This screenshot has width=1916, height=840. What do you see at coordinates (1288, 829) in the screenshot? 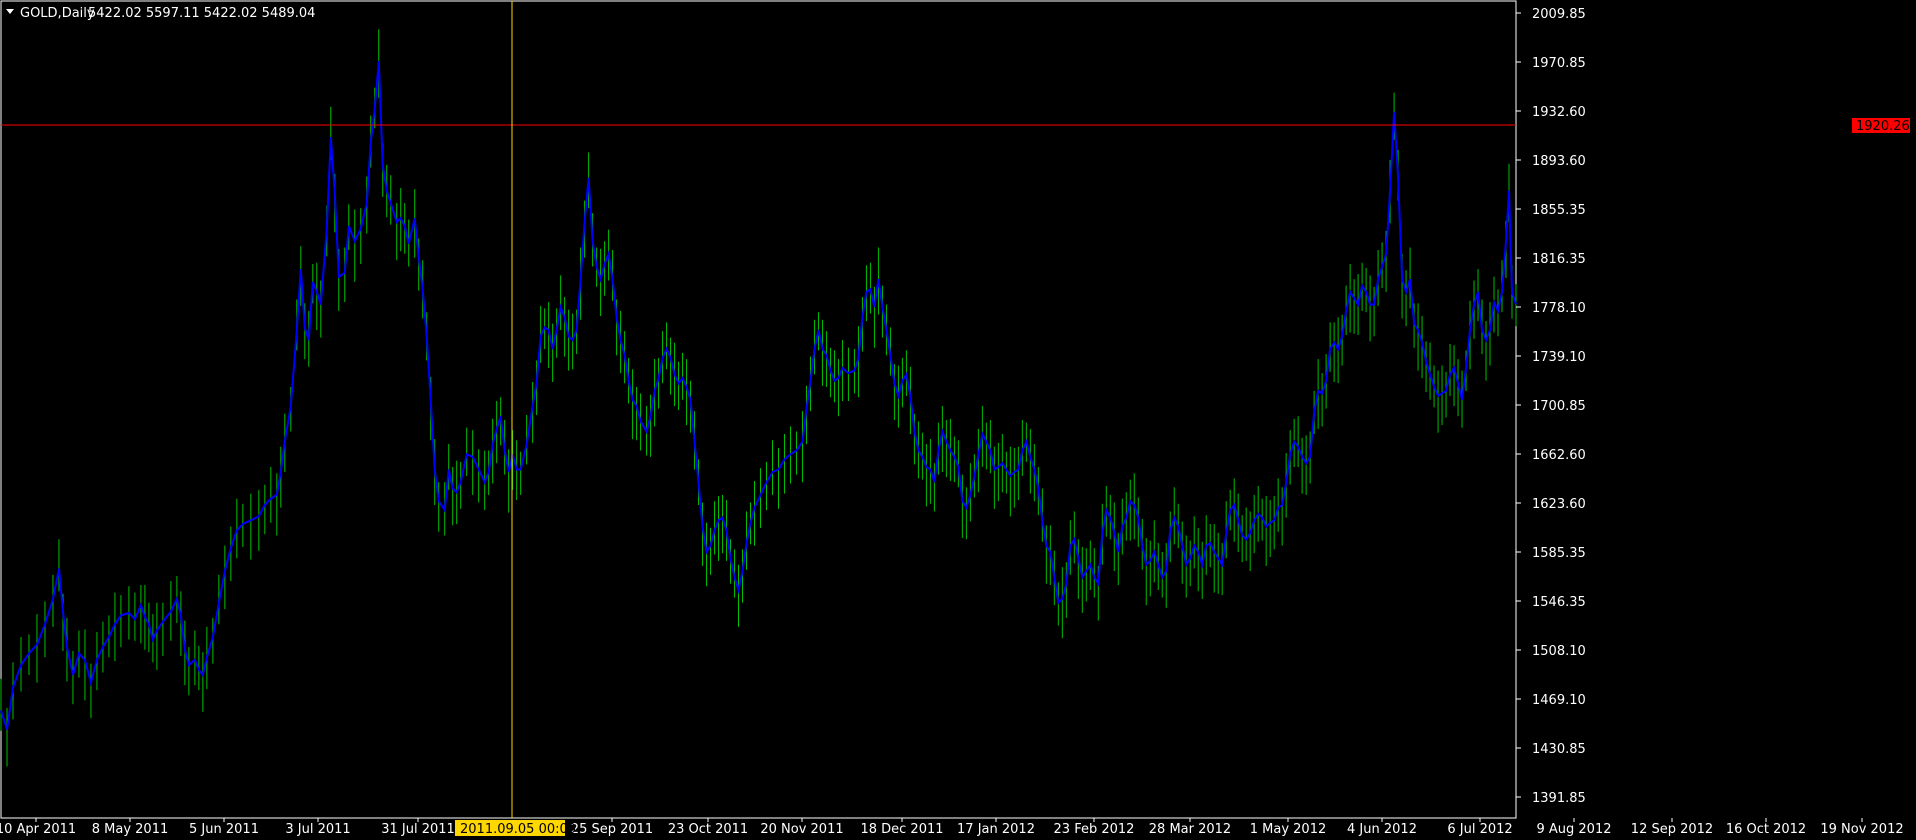
I see `time-tick-label: 1 May 2012` at bounding box center [1288, 829].